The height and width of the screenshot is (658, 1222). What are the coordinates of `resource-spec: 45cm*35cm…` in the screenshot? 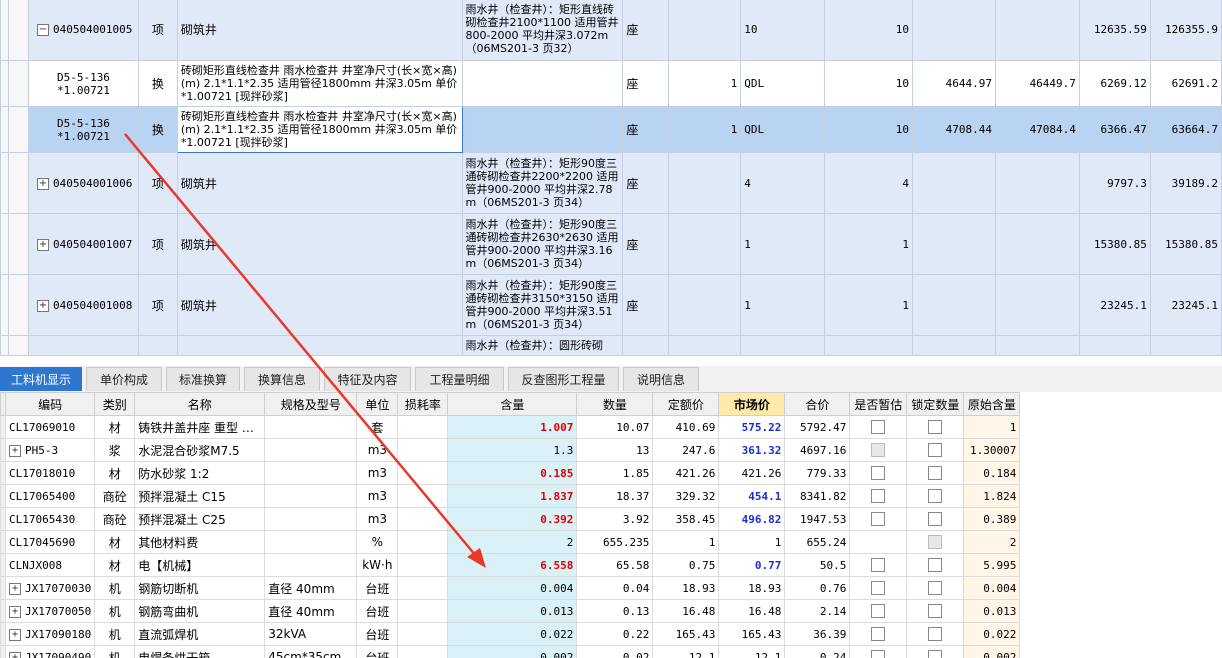 It's located at (311, 651).